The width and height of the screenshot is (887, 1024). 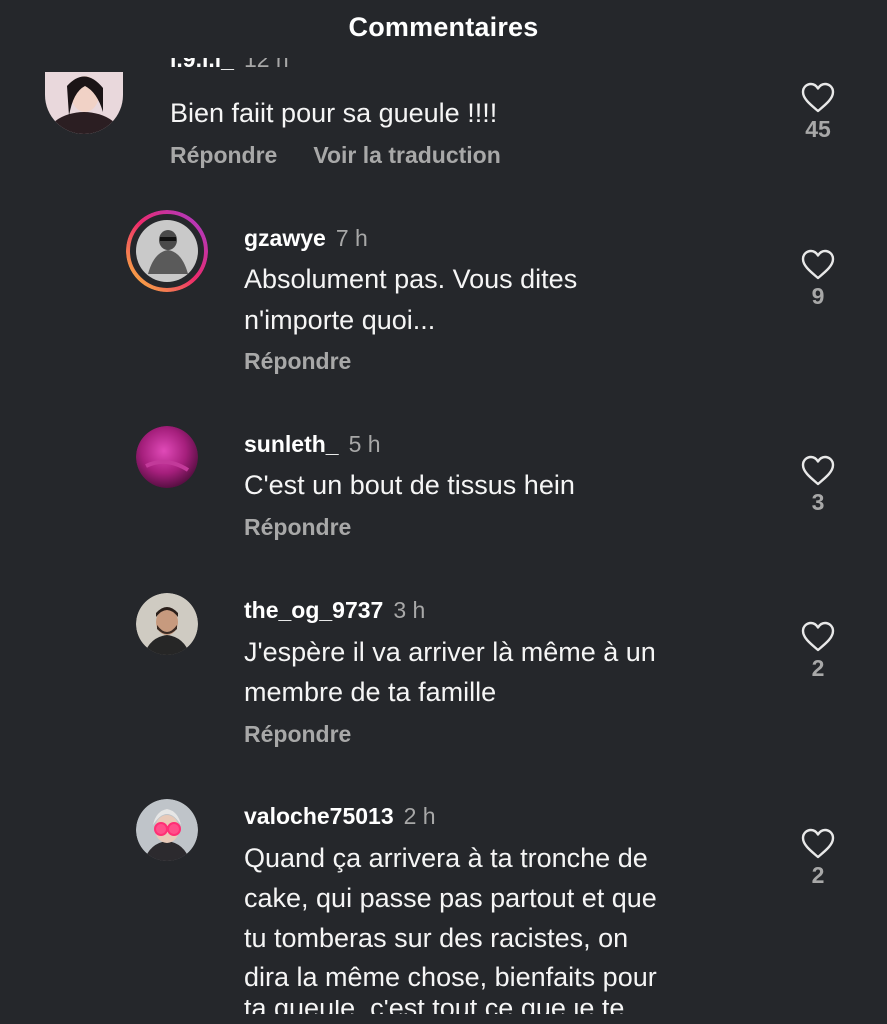 What do you see at coordinates (202, 65) in the screenshot?
I see `comment-username: l.9.l.l_` at bounding box center [202, 65].